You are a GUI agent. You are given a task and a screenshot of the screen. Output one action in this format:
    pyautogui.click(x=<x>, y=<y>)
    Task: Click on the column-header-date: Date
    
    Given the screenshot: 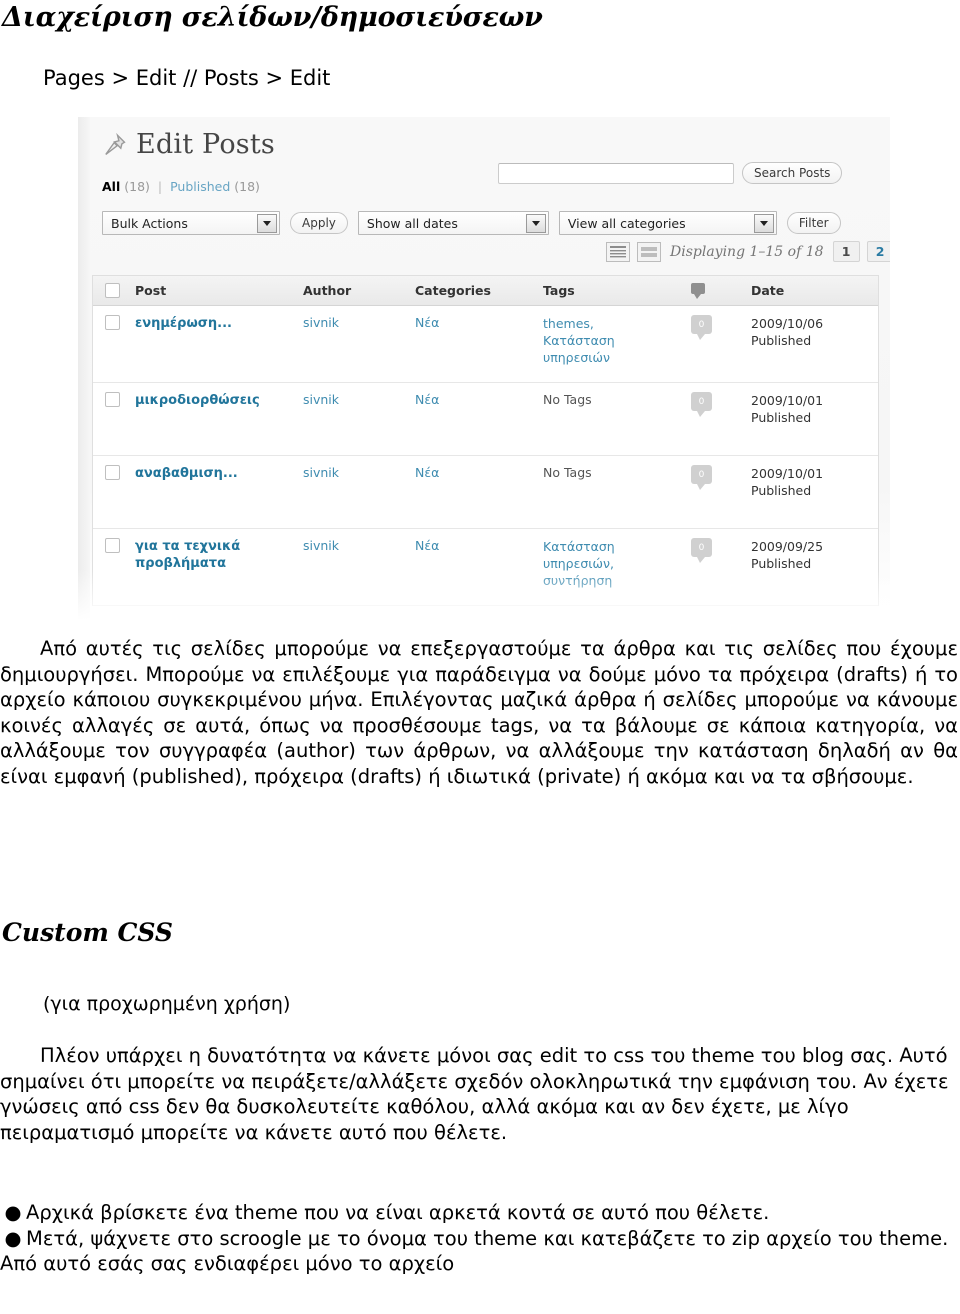 What is the action you would take?
    pyautogui.click(x=814, y=290)
    